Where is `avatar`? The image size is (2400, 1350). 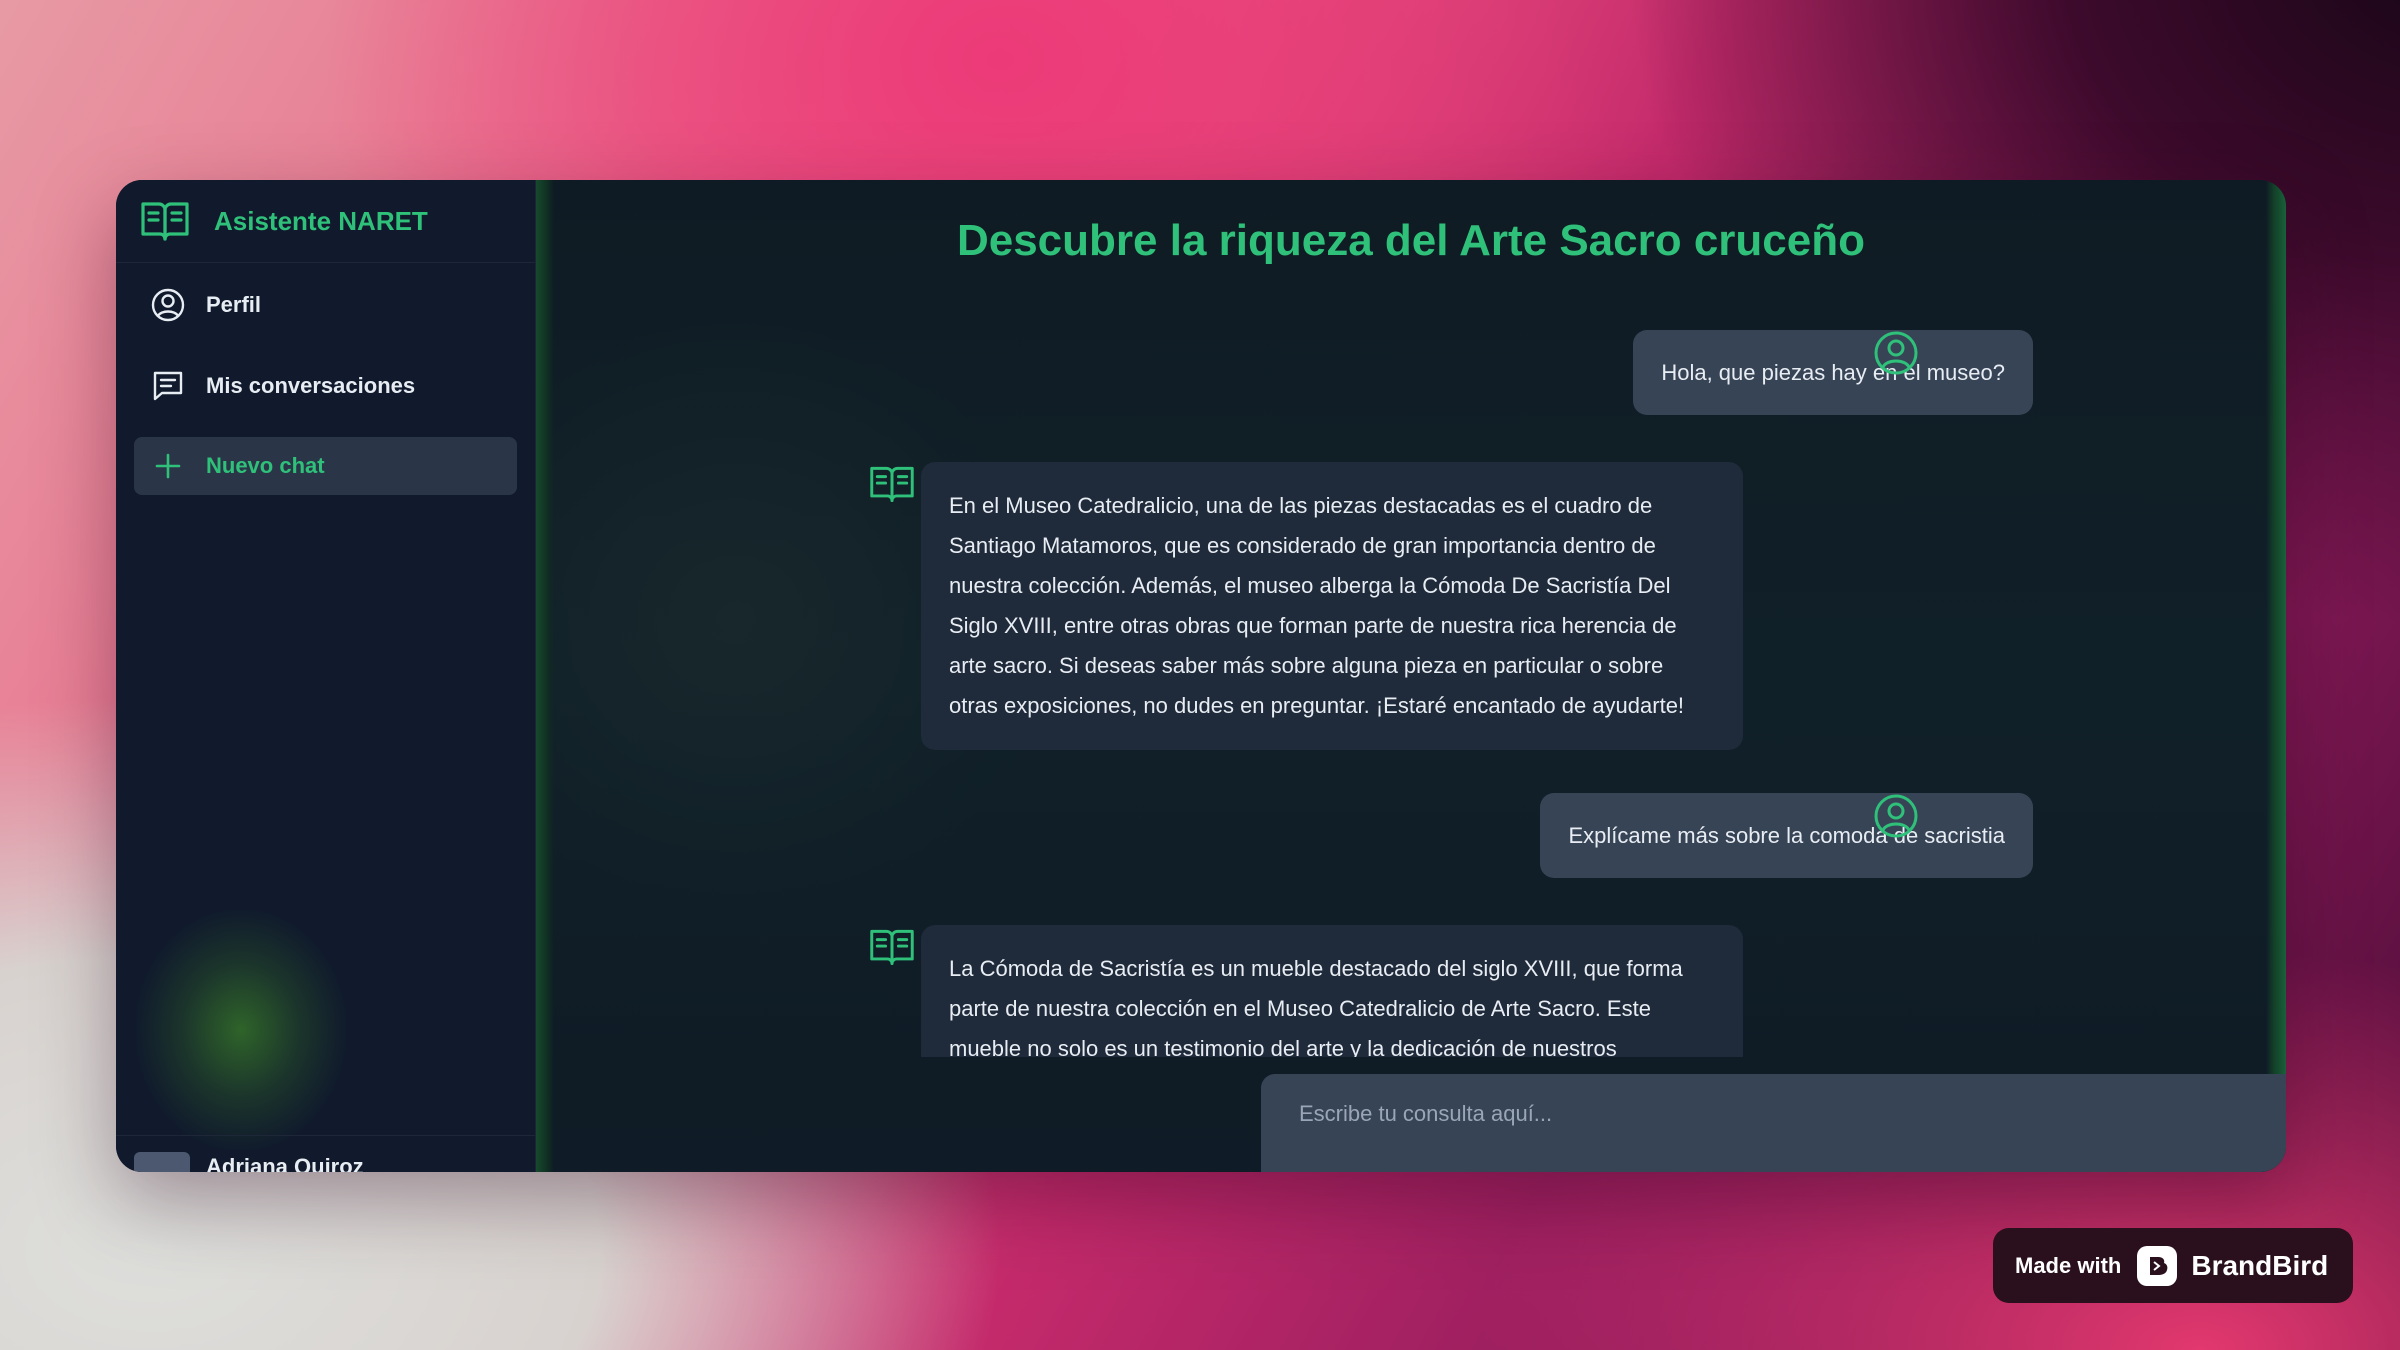 avatar is located at coordinates (162, 1162).